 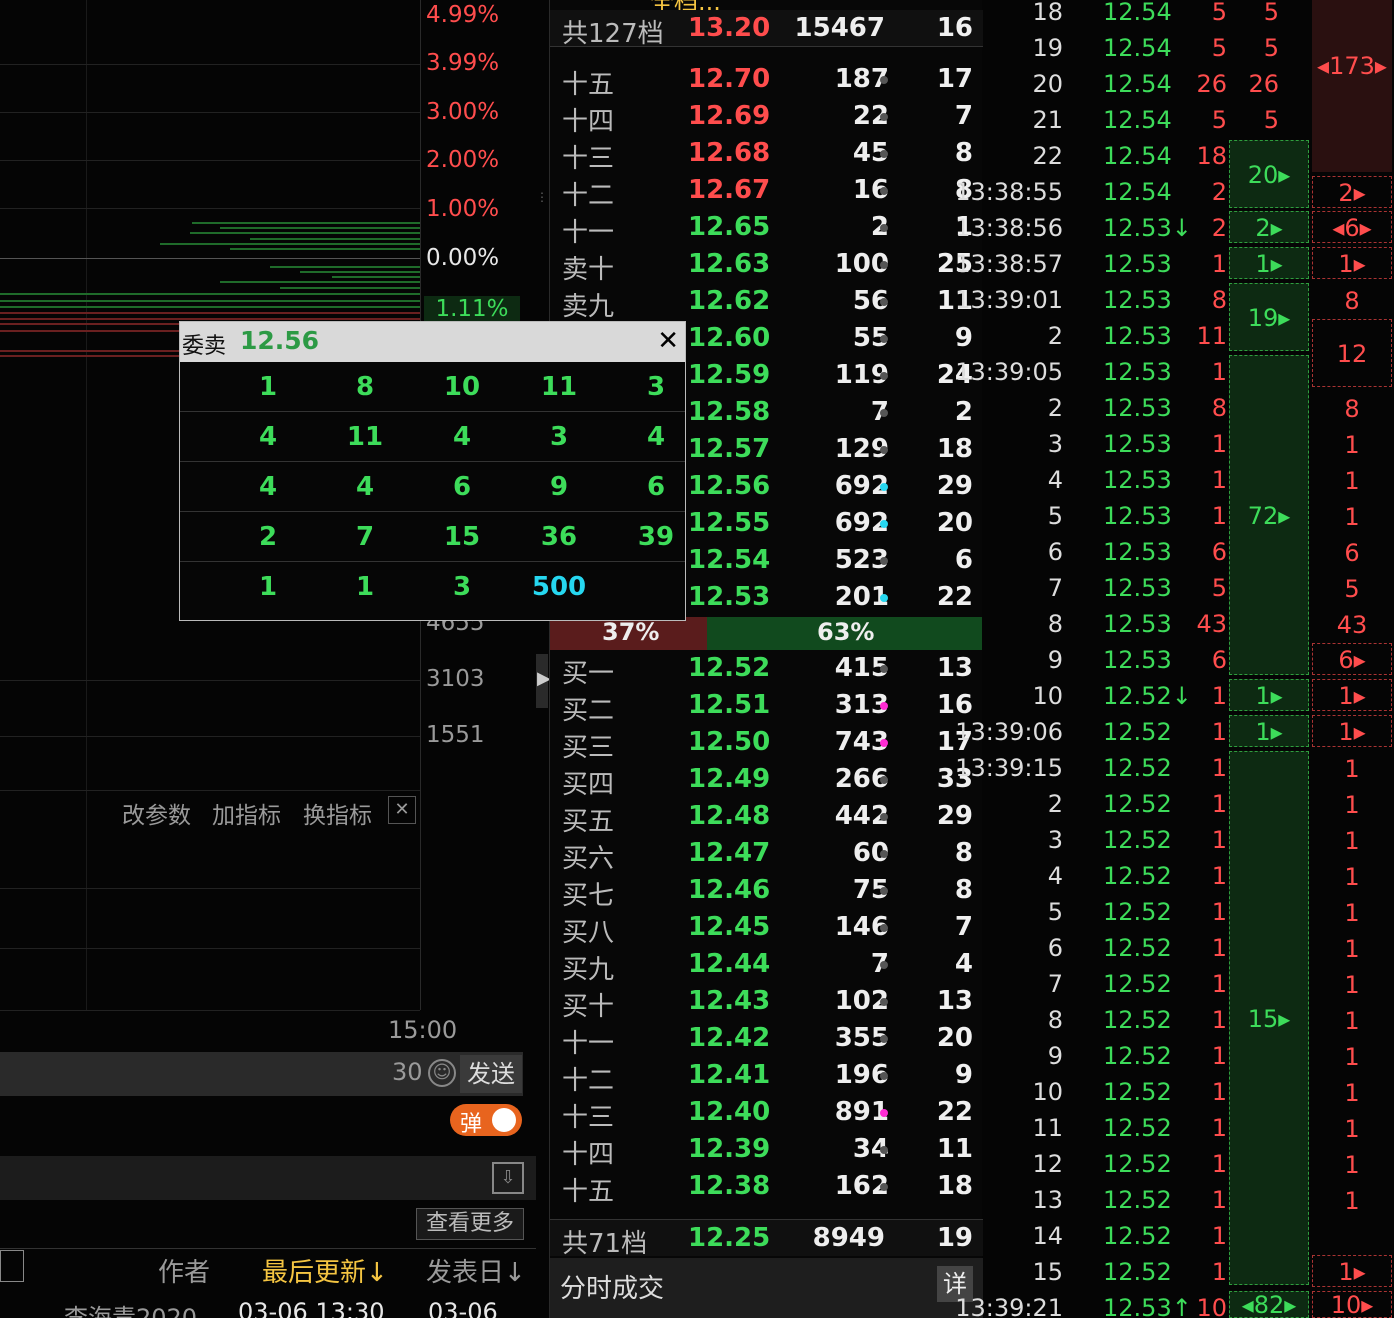 What do you see at coordinates (766, 1150) in the screenshot?
I see `buy-row: 十四 12.39 34 11` at bounding box center [766, 1150].